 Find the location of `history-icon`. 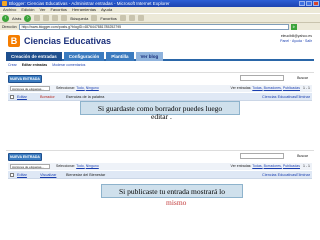

history-icon is located at coordinates (122, 18).